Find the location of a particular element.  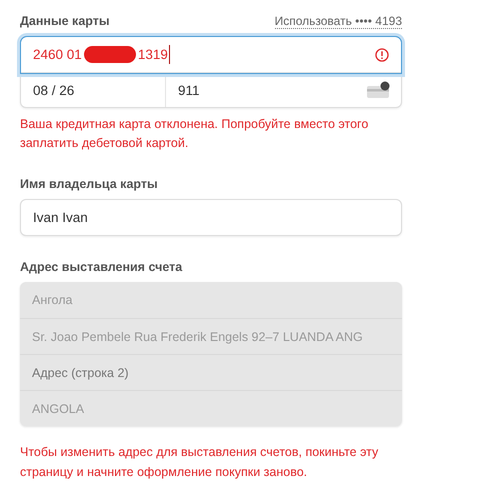

field-label: Данные карты is located at coordinates (65, 21).